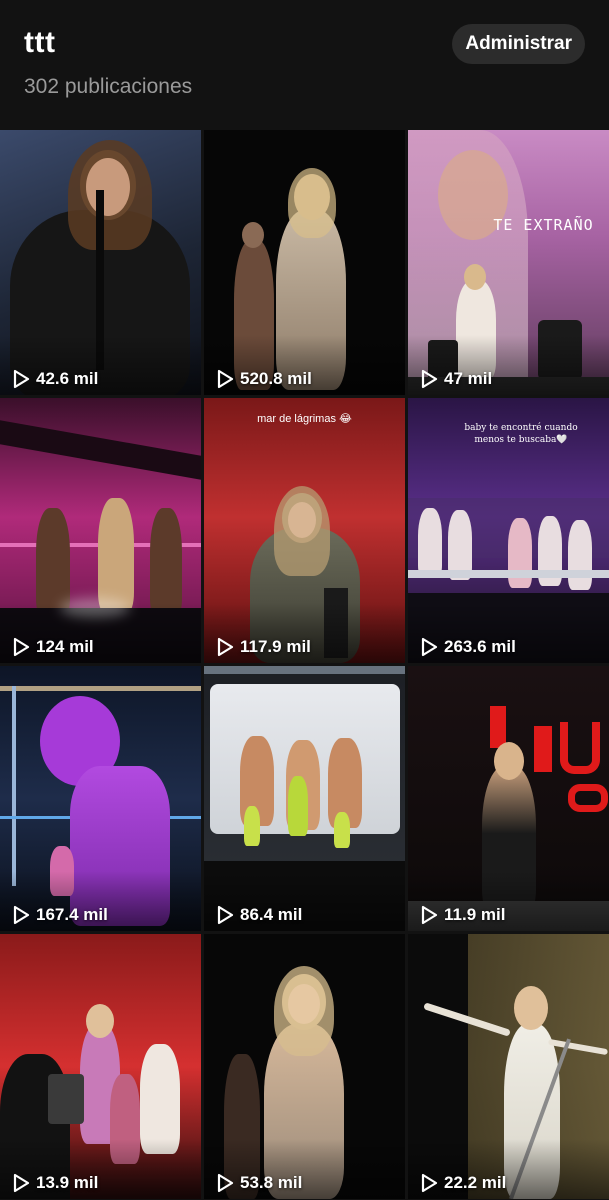  I want to click on view-count: 520.8 mil, so click(264, 379).